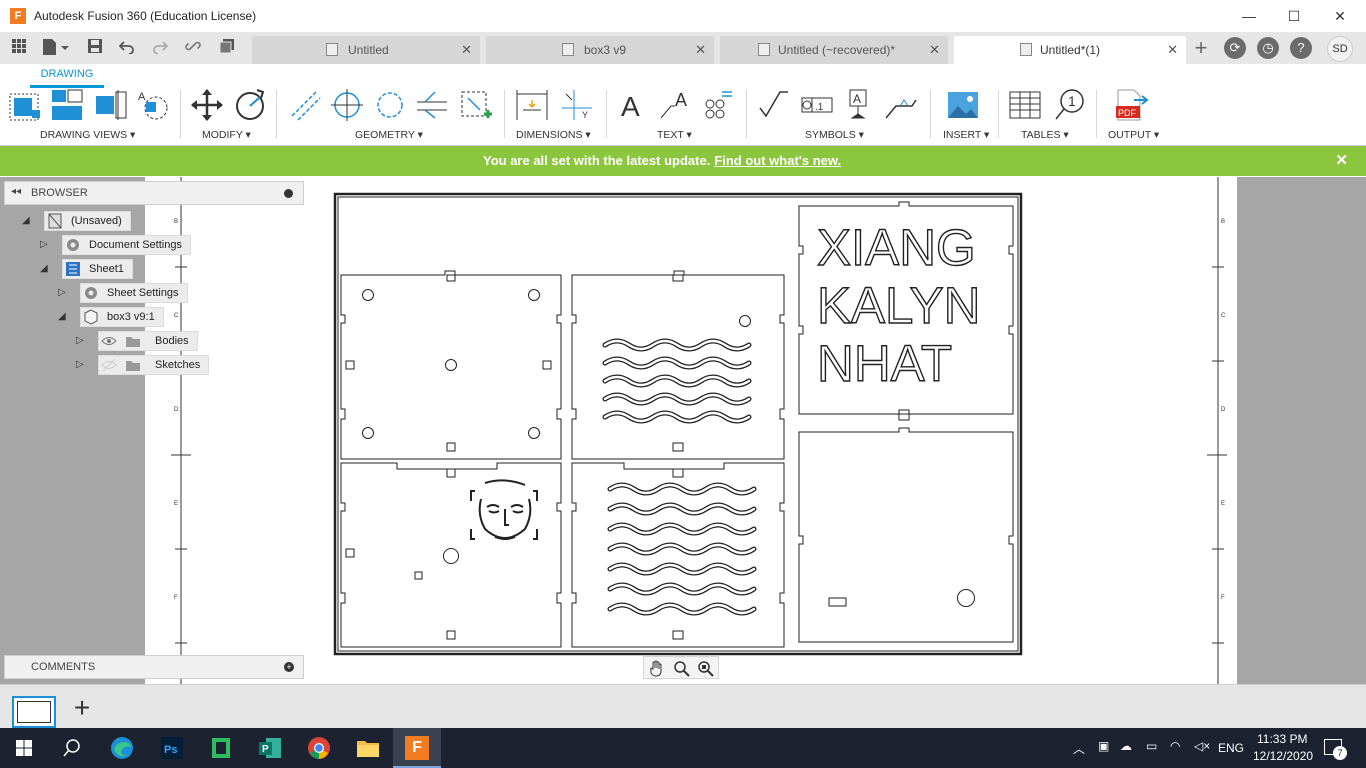 The width and height of the screenshot is (1366, 768). I want to click on tree-sketches: ▷ Sketches, so click(143, 365).